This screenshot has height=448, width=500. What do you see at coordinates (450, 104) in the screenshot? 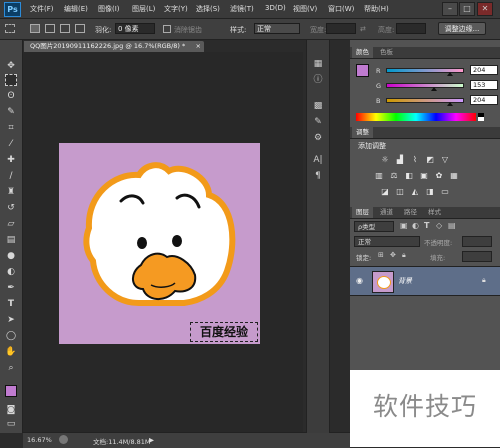
I see `blue-thumb` at bounding box center [450, 104].